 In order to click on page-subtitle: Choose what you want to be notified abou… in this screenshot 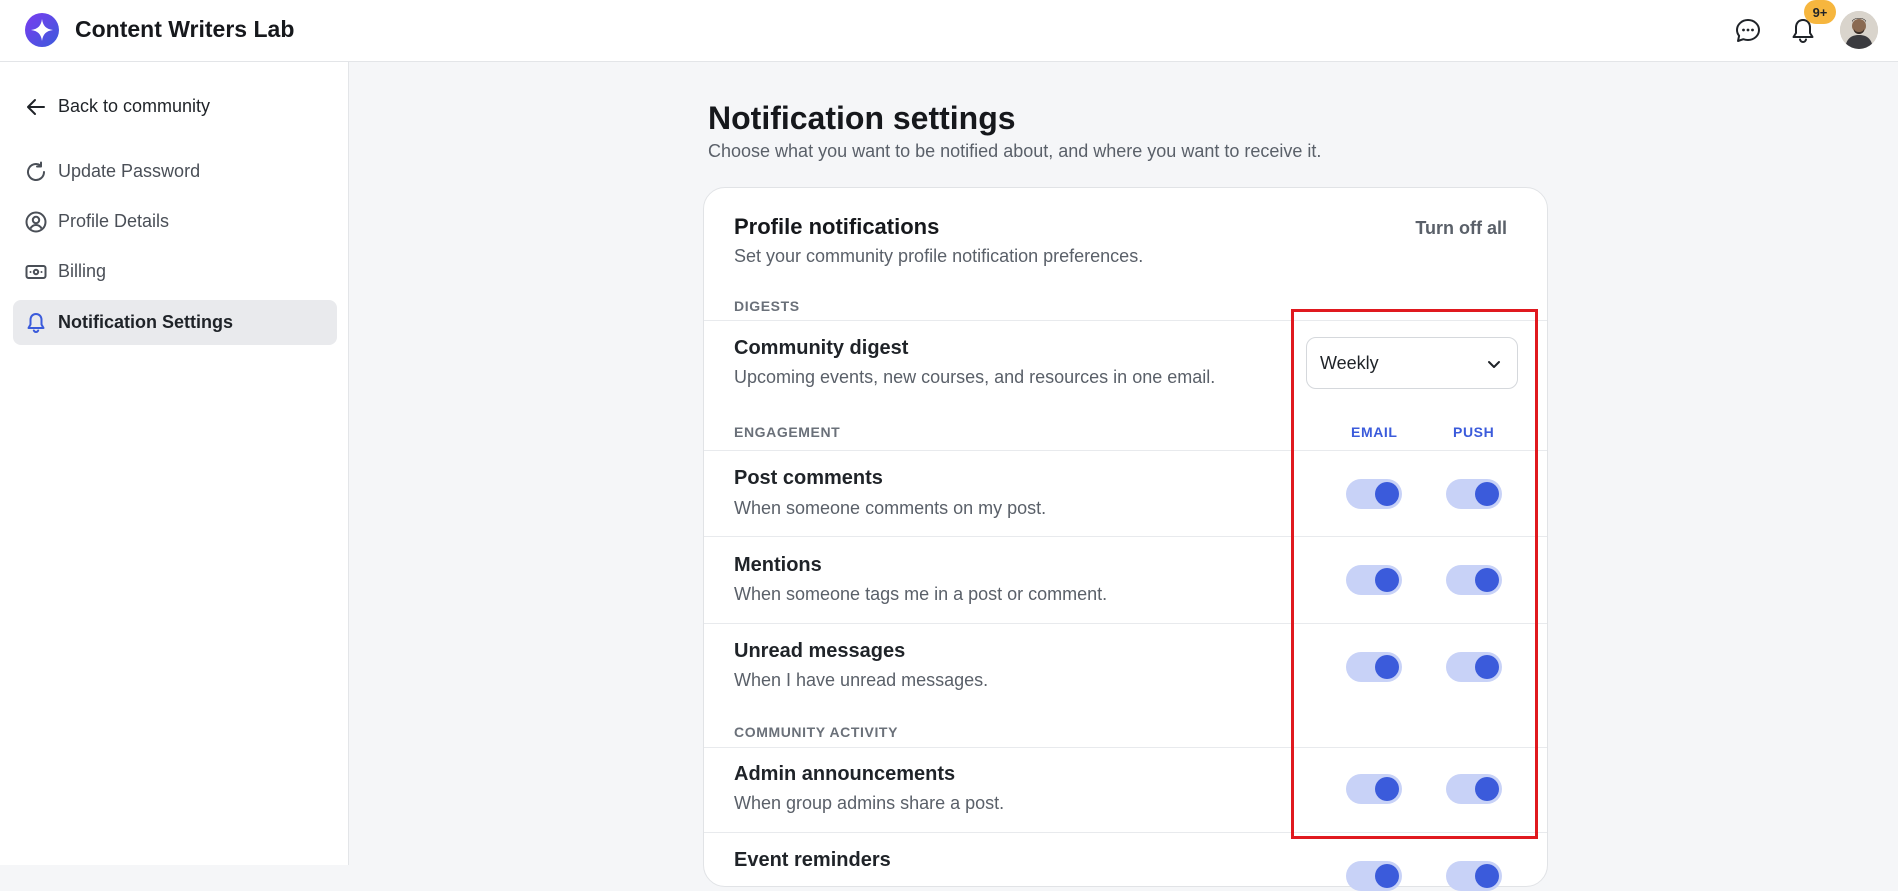, I will do `click(1015, 151)`.